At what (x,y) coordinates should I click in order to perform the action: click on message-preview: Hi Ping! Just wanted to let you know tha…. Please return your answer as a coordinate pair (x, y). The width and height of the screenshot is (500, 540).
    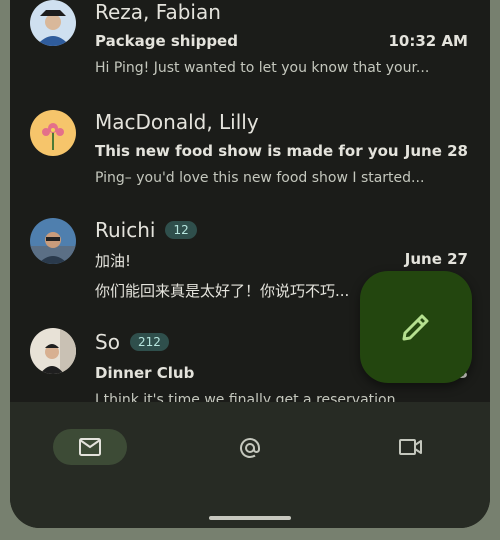
    Looking at the image, I should click on (262, 68).